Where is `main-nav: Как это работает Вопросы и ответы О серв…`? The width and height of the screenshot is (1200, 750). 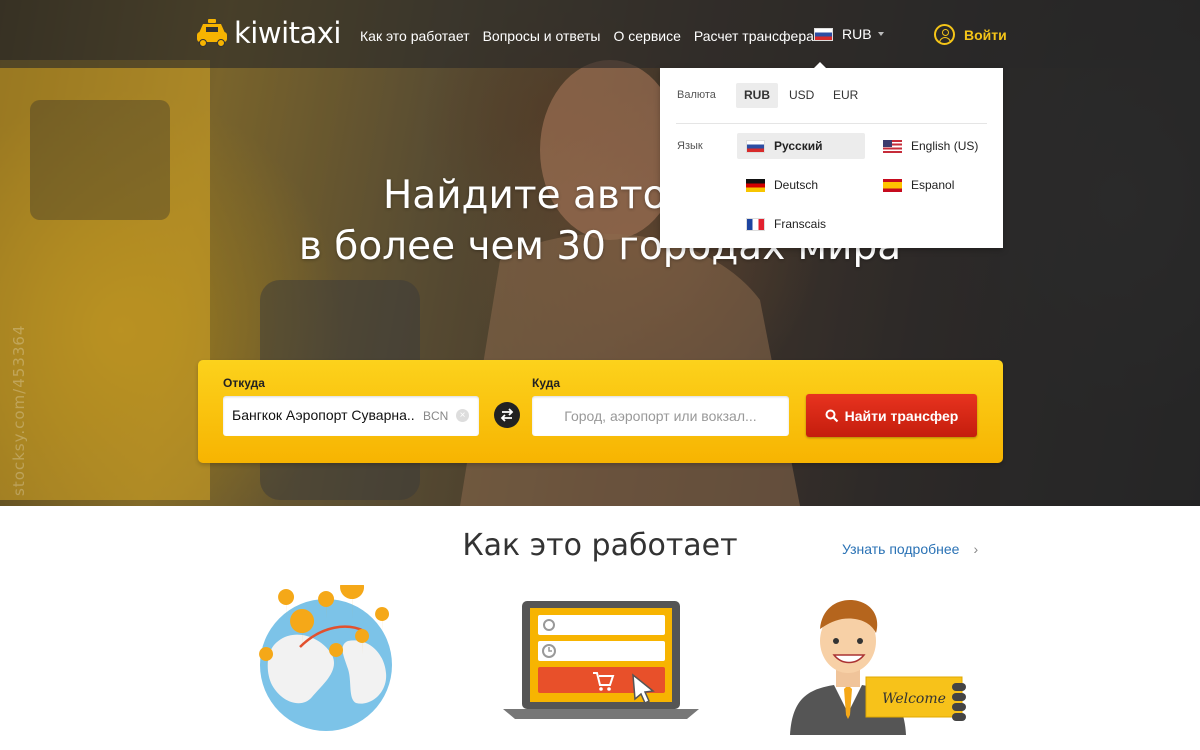
main-nav: Как это работает Вопросы и ответы О серв… is located at coordinates (593, 36).